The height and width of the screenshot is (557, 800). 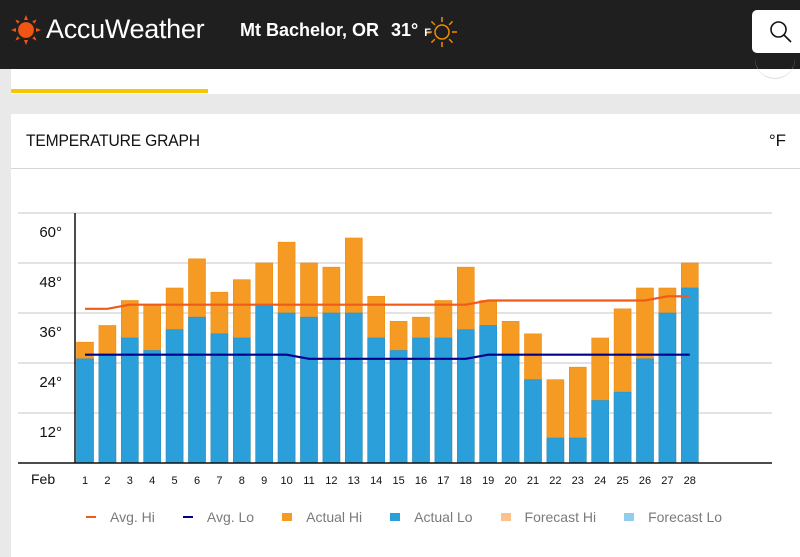 I want to click on legend-item: Actual Lo, so click(x=431, y=517).